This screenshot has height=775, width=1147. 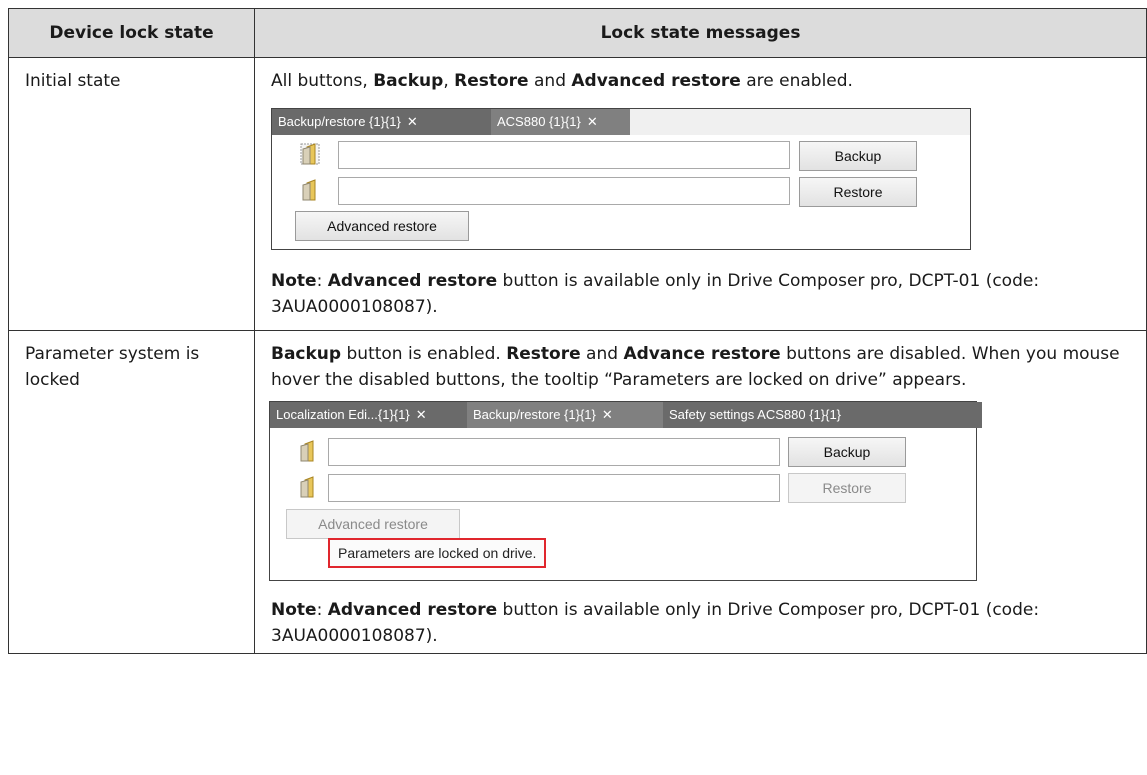 I want to click on state-cell: Initial state, so click(x=131, y=194).